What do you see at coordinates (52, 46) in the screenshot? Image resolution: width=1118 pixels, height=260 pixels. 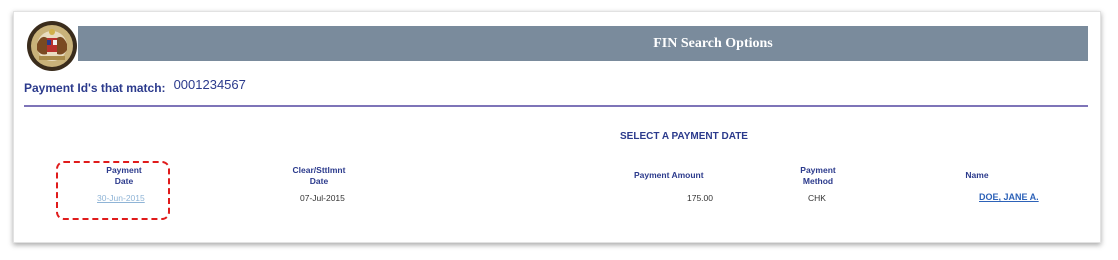 I see `state-seal-icon` at bounding box center [52, 46].